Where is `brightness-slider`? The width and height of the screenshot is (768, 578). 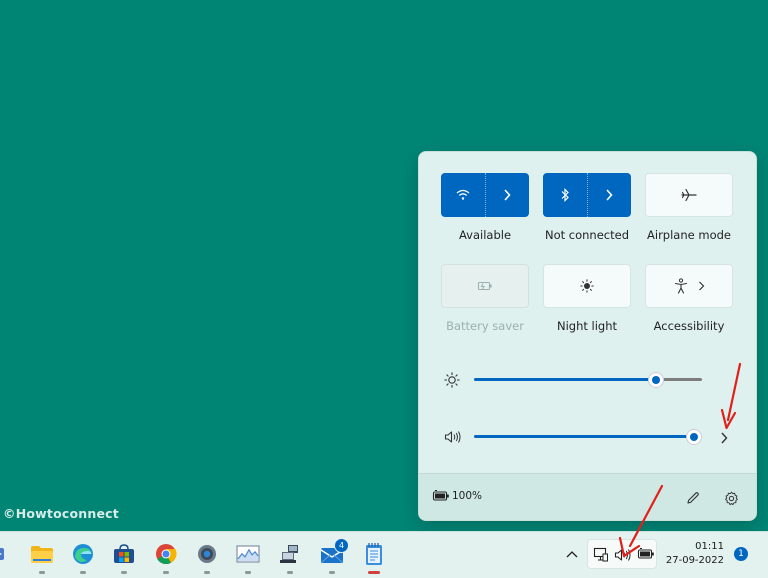 brightness-slider is located at coordinates (588, 380).